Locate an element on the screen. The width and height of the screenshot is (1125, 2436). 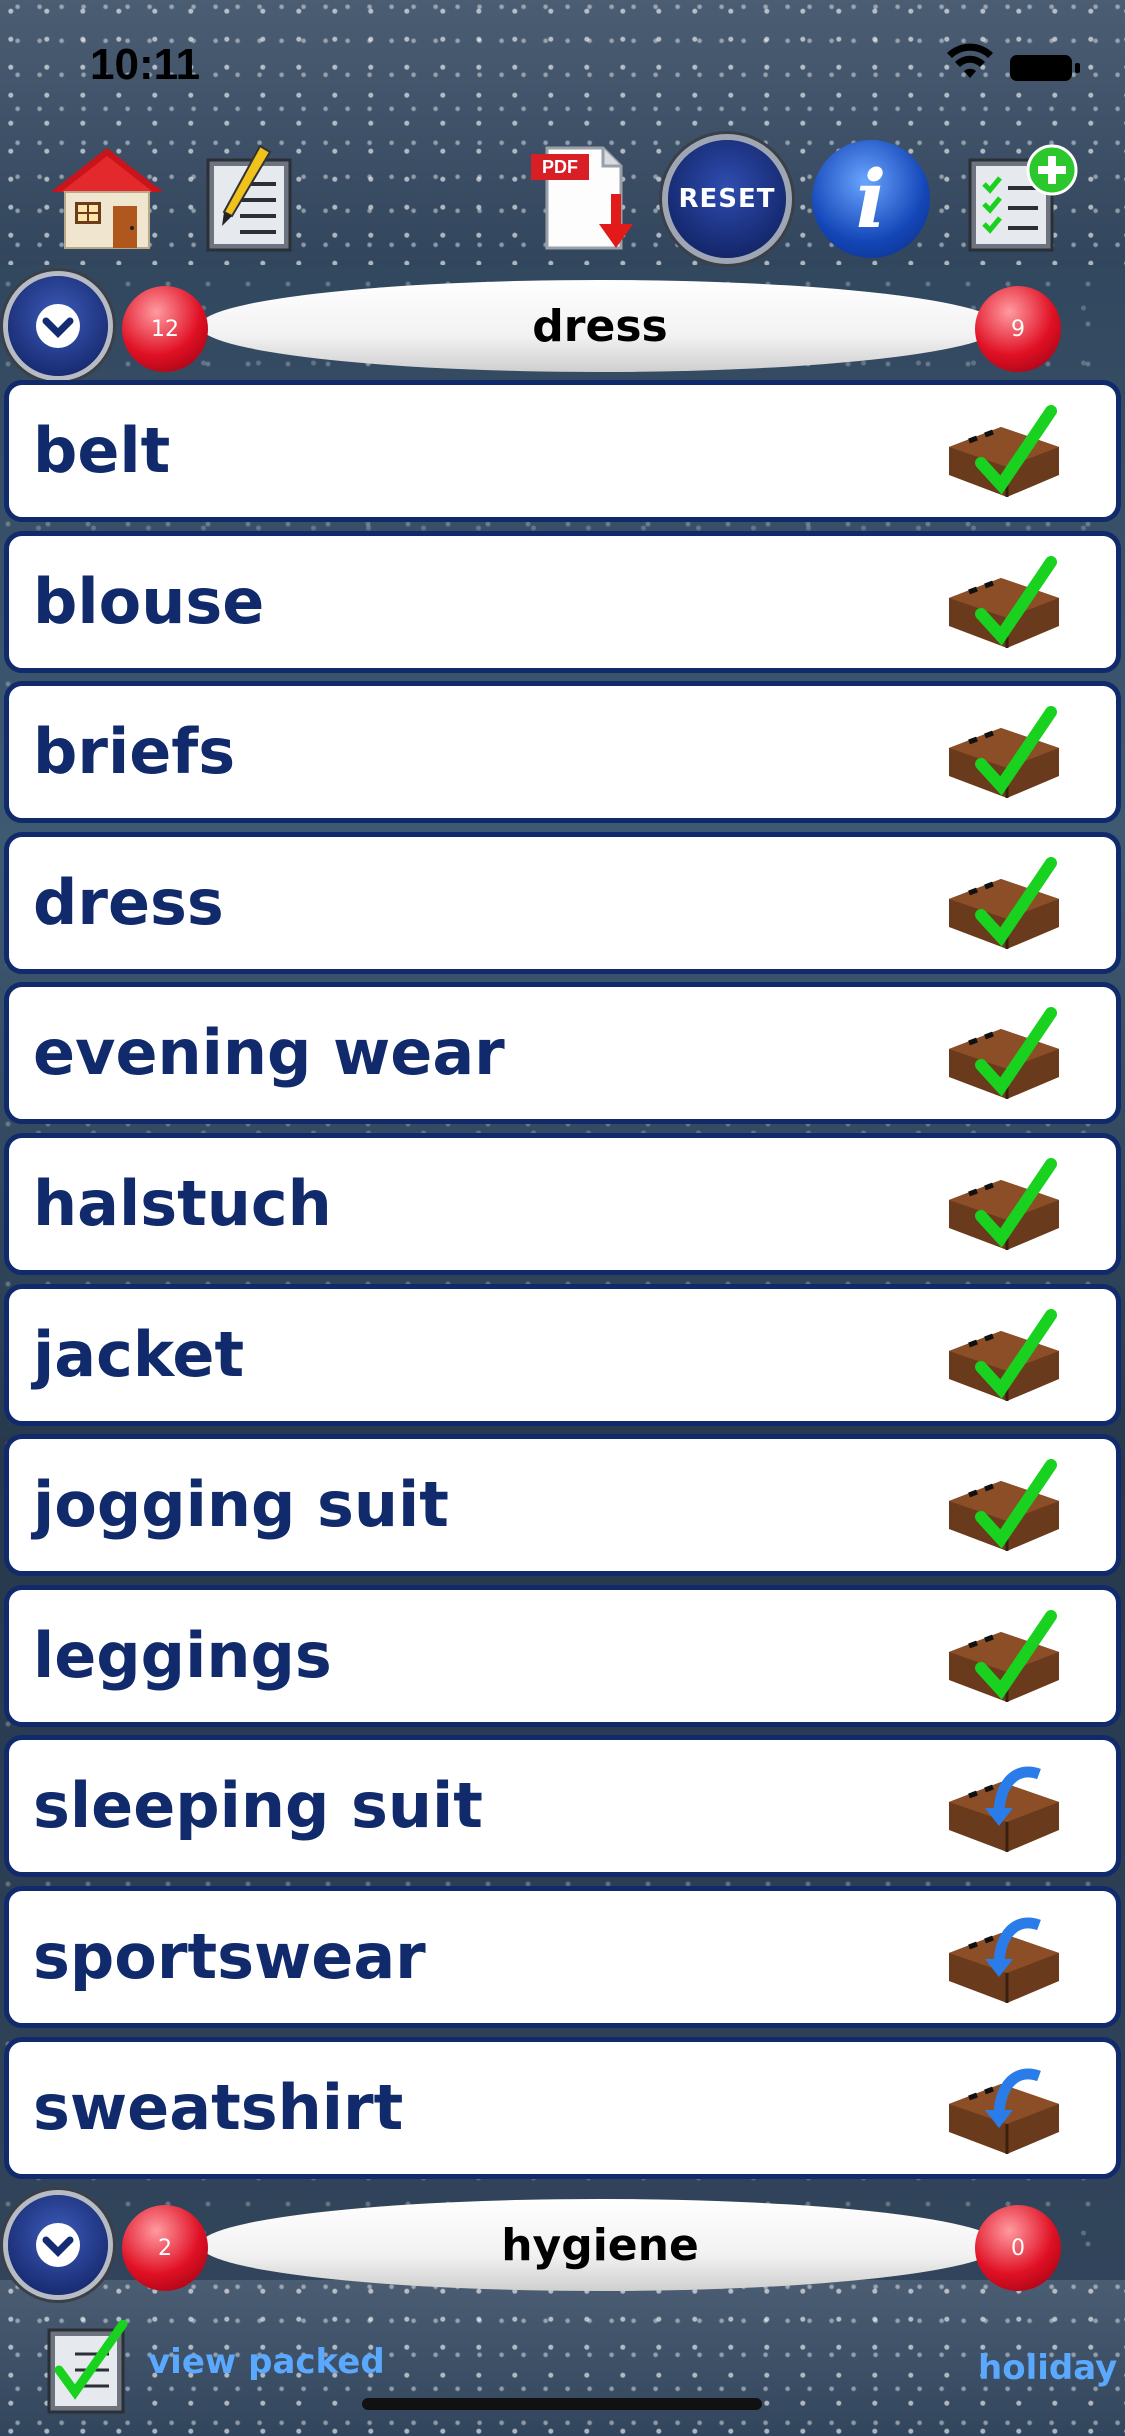
item-label: briefs is located at coordinates (134, 751).